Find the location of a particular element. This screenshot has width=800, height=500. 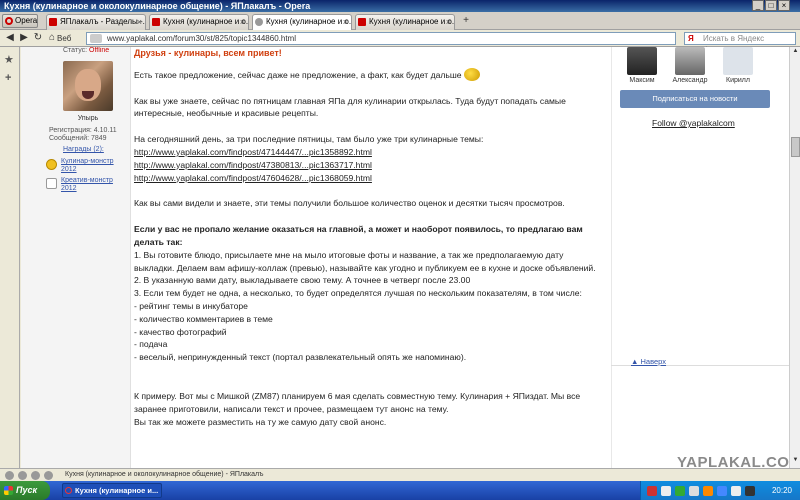

windows-logo-icon is located at coordinates (8, 490).